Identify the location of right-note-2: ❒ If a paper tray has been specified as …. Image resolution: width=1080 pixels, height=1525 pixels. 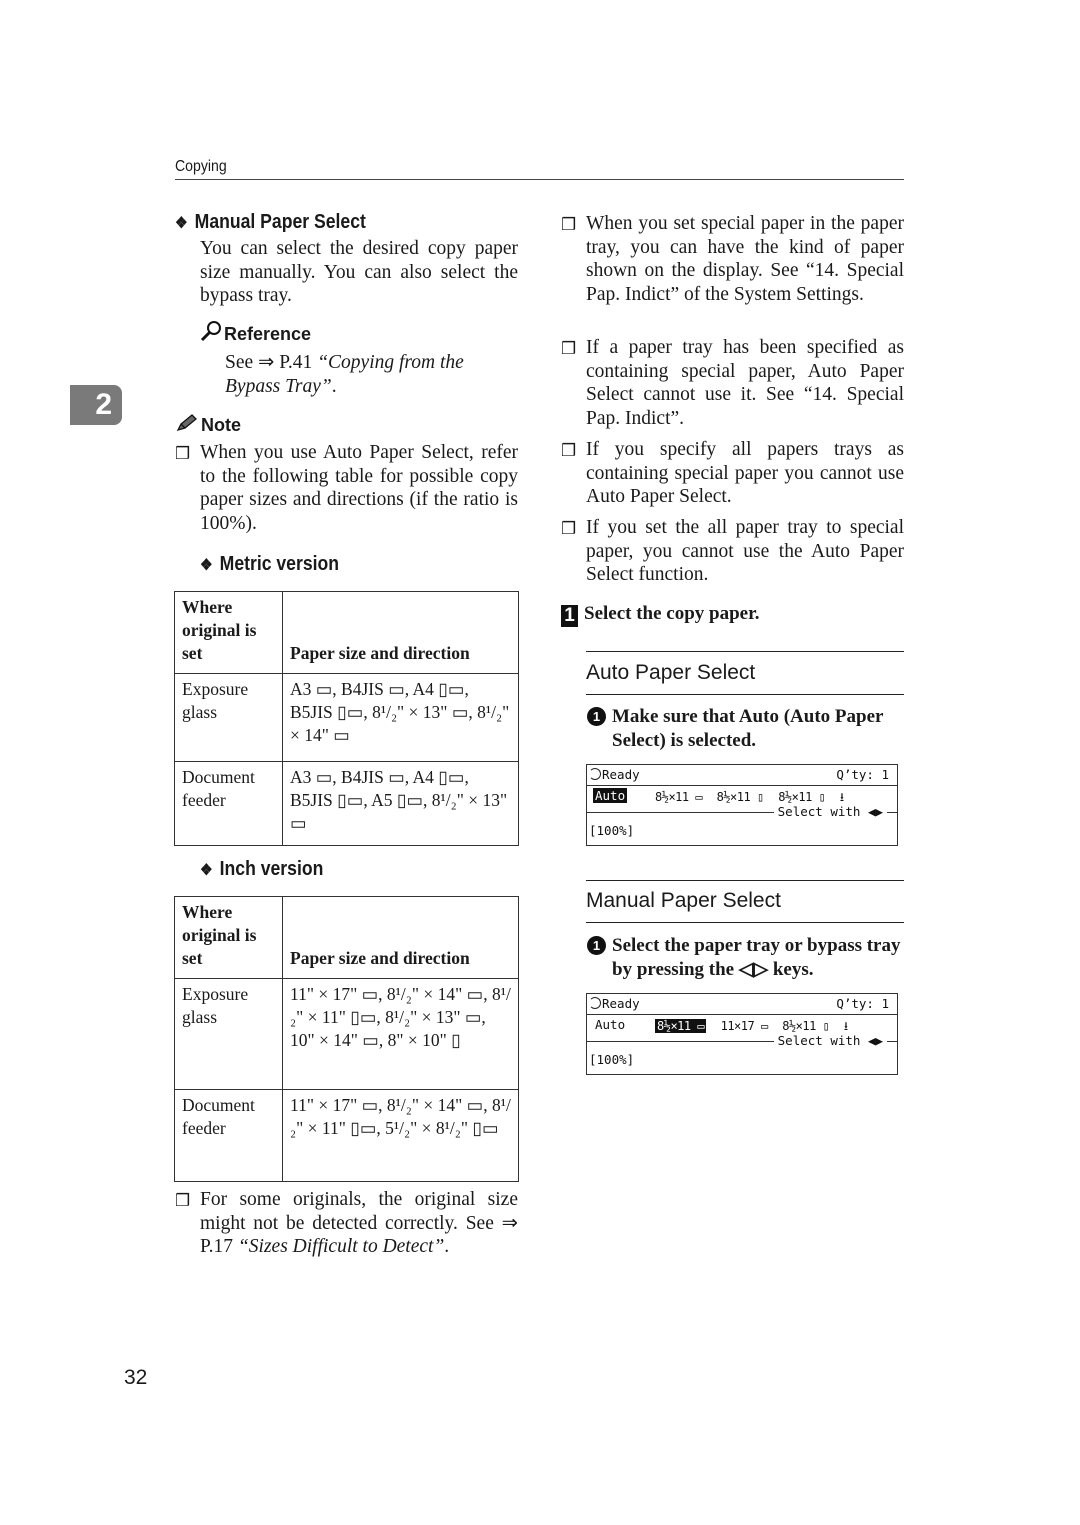
(732, 383).